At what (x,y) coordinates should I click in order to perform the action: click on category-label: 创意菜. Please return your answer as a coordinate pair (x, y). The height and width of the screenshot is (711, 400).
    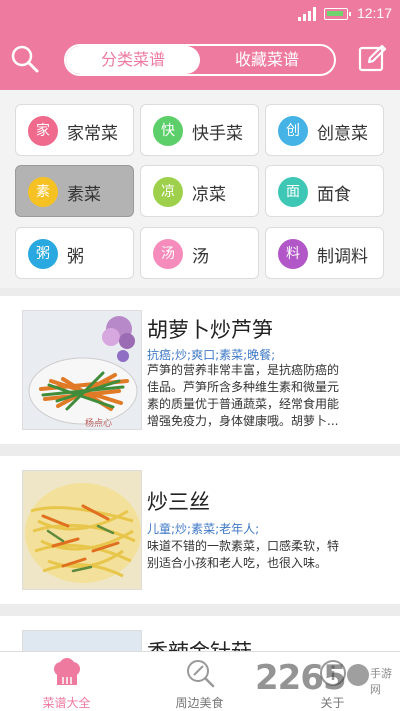
    Looking at the image, I should click on (342, 134).